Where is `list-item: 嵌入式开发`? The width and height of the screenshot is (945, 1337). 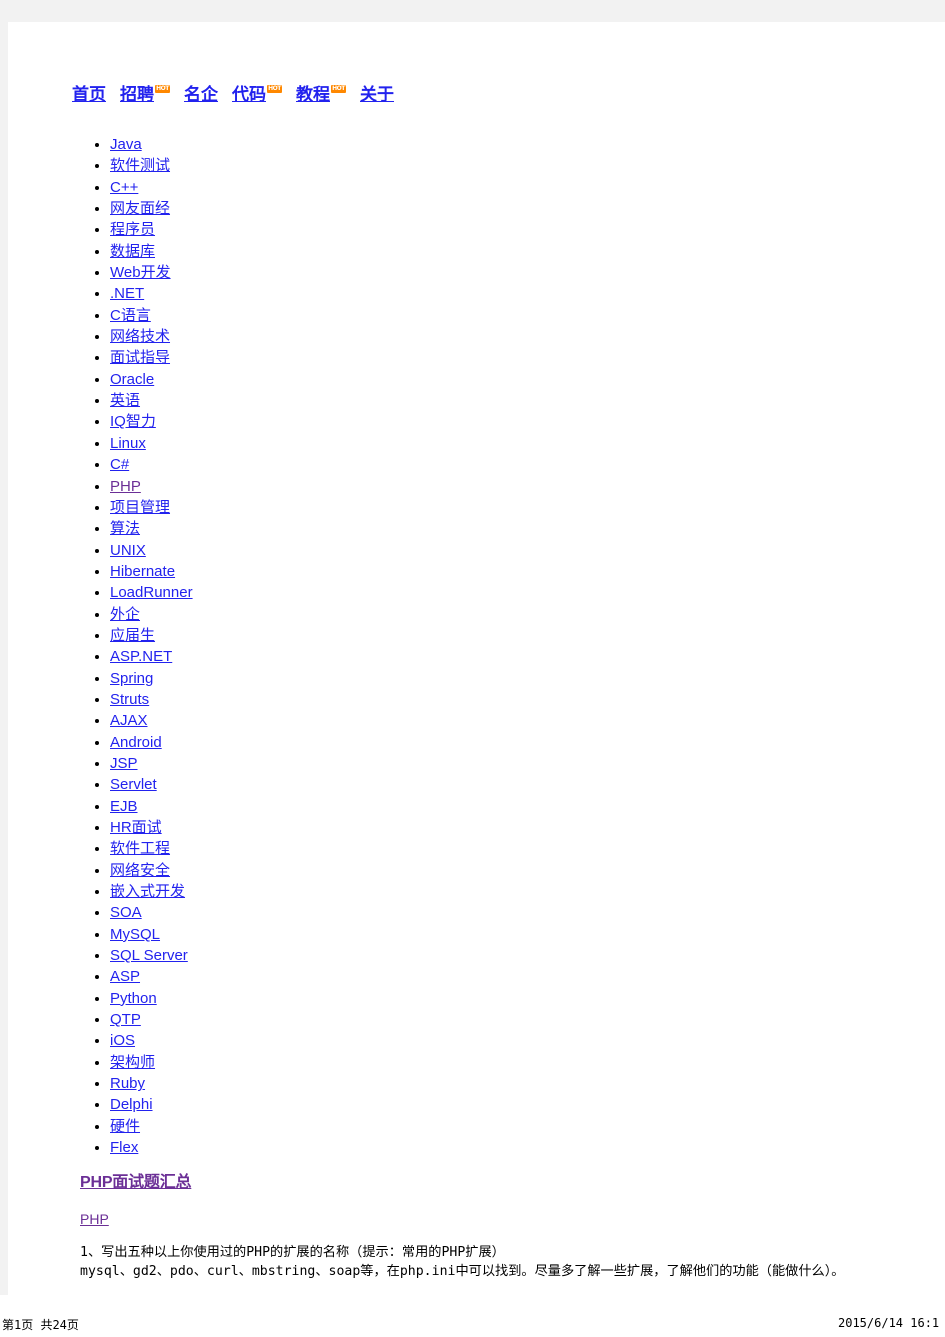 list-item: 嵌入式开发 is located at coordinates (151, 891).